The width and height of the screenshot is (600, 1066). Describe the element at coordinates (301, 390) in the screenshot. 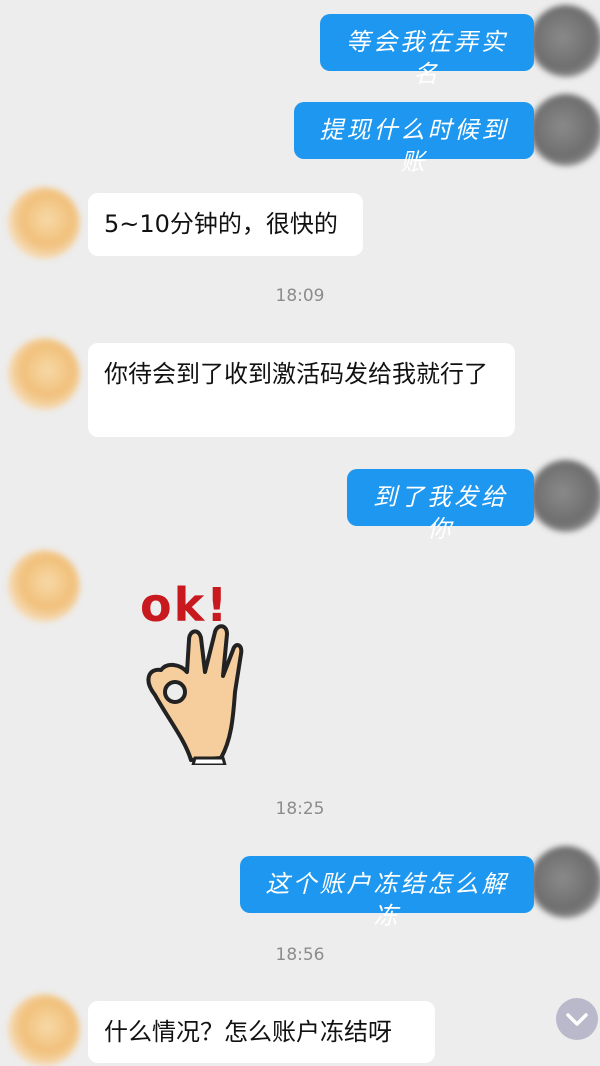

I see `contact-message-bubble: 你待会到了收到激活码发给我就行了` at that location.